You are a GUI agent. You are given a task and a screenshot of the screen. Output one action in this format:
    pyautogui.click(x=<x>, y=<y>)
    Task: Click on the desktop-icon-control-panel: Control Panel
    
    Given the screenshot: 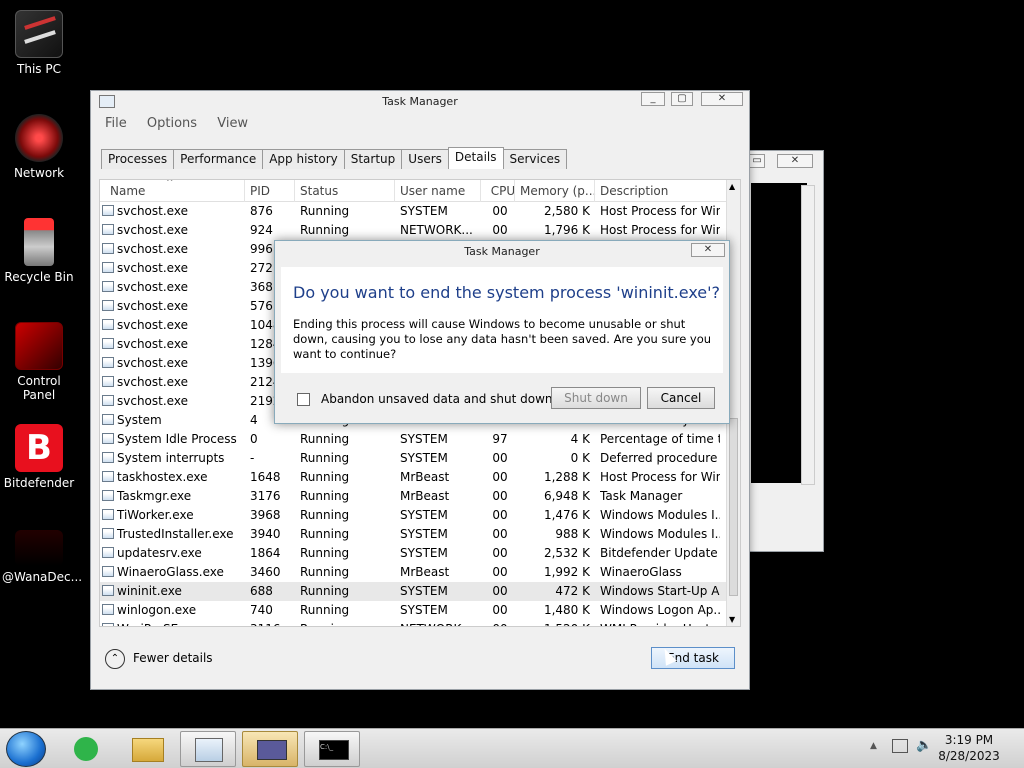 What is the action you would take?
    pyautogui.click(x=39, y=362)
    